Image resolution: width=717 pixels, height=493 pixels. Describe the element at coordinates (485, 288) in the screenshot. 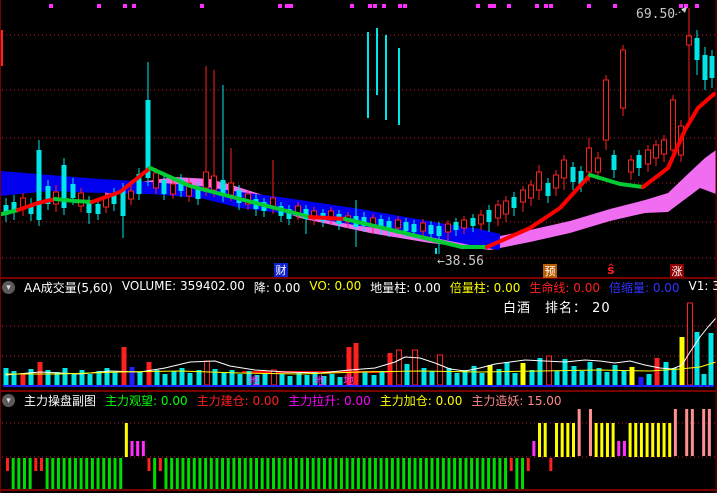

I see `indicator-value: 倍量柱: 0.00` at that location.